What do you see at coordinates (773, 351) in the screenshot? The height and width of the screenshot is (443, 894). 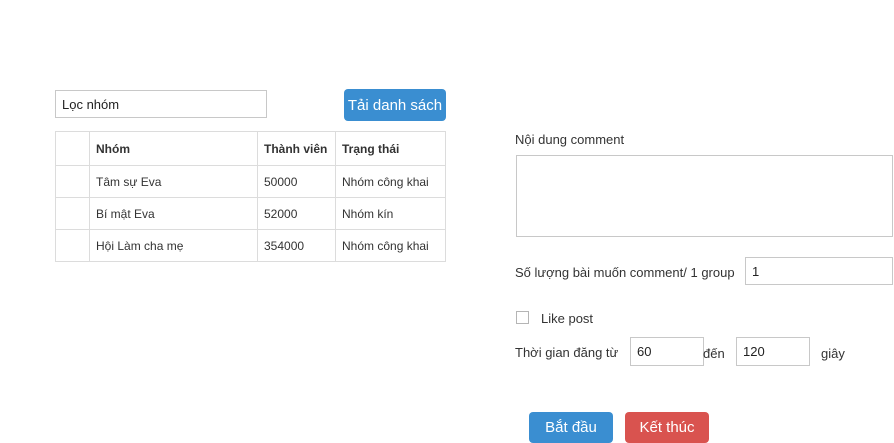 I see `delay-to-input` at bounding box center [773, 351].